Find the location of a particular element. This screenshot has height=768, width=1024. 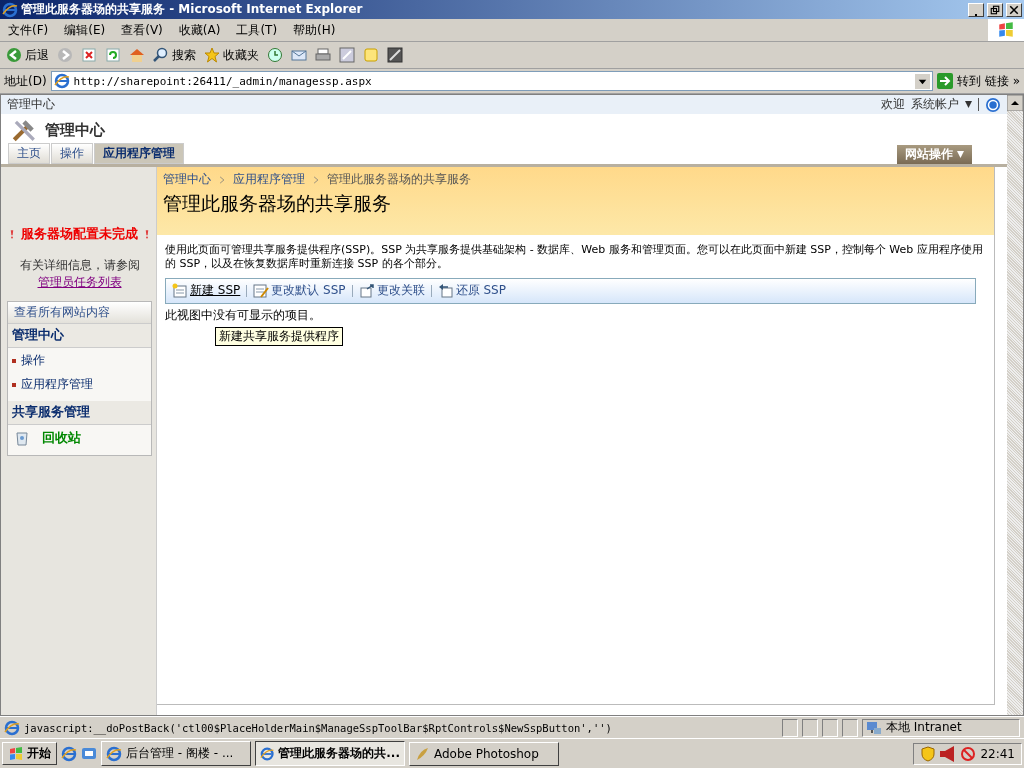

refresh-button is located at coordinates (113, 55).